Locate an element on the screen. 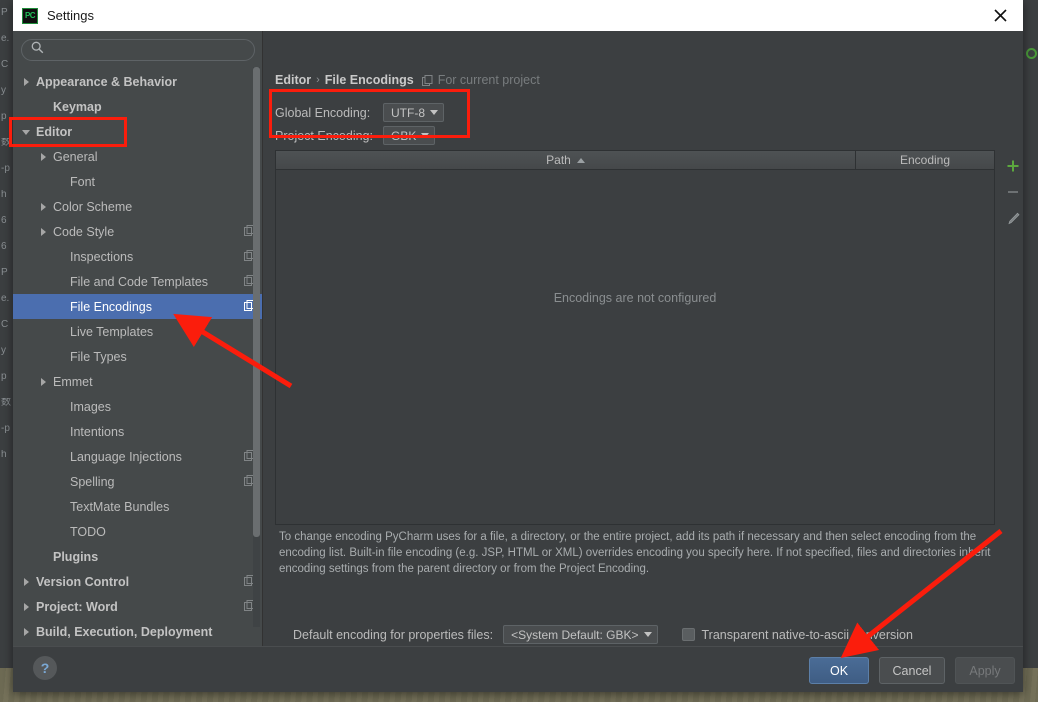  sidebar-item-textmate-bundles: TextMate Bundles is located at coordinates (138, 506).